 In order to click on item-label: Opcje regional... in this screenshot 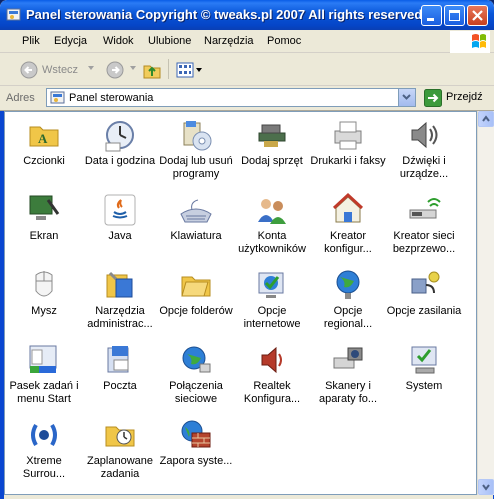, I will do `click(348, 317)`.